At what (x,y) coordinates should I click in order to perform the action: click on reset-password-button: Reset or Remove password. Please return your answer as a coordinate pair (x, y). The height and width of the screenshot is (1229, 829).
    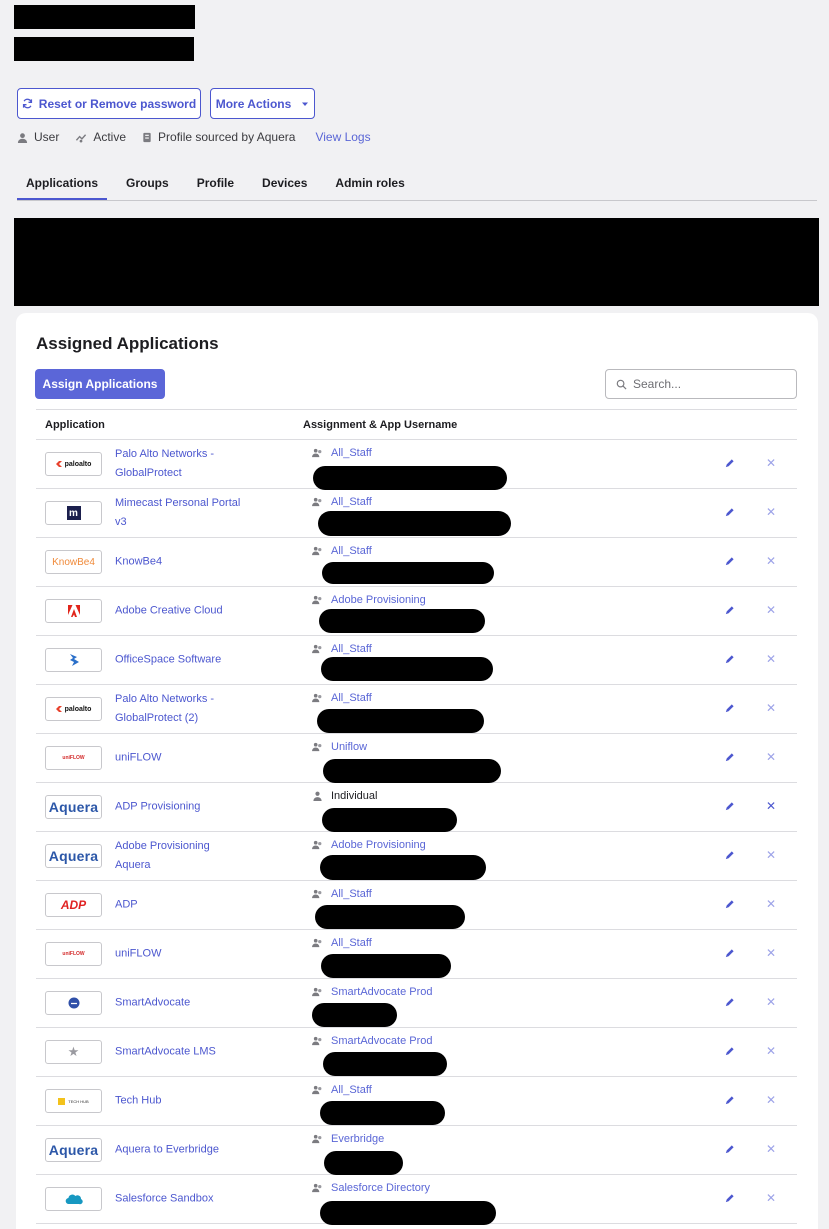
    Looking at the image, I should click on (109, 103).